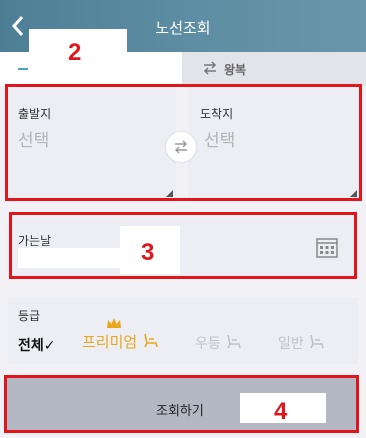  I want to click on annotation-number: 3, so click(148, 252).